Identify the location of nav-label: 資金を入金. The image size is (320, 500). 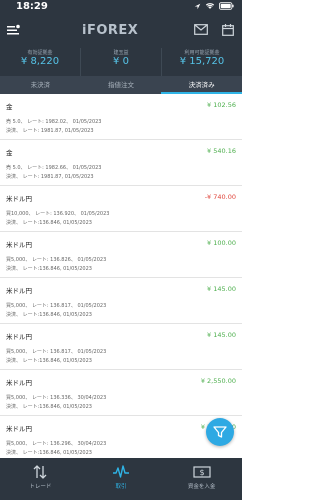
(201, 487).